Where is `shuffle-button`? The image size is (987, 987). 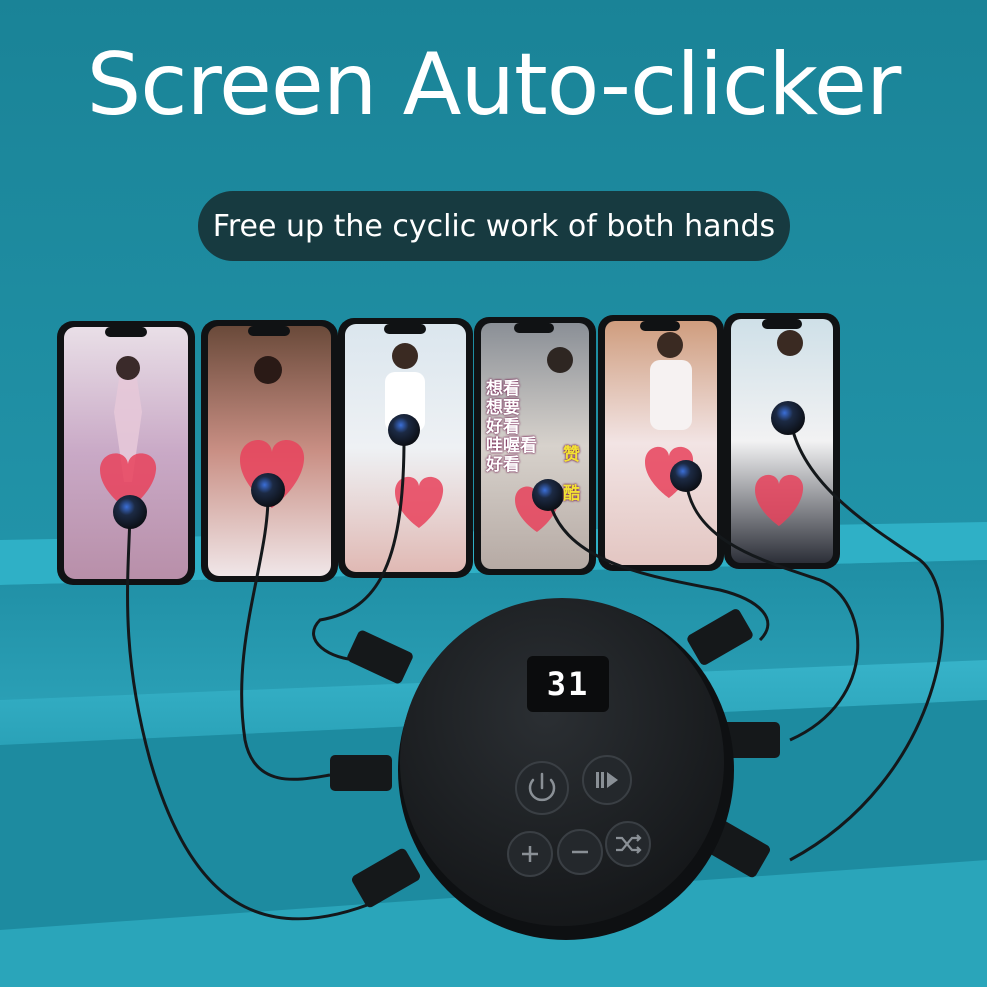 shuffle-button is located at coordinates (628, 844).